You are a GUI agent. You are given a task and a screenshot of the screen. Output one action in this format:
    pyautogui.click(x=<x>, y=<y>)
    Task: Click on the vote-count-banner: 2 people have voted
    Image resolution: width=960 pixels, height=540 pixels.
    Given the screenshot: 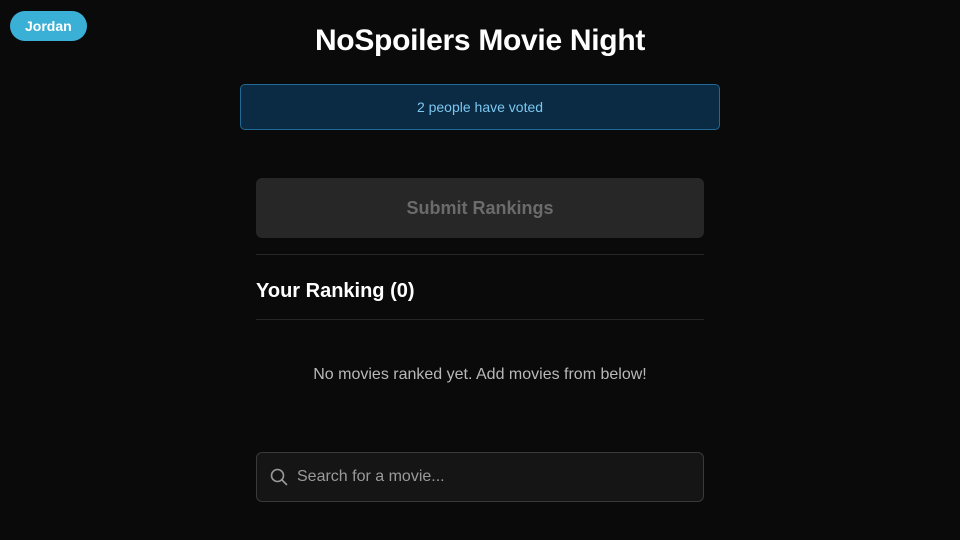 What is the action you would take?
    pyautogui.click(x=480, y=107)
    